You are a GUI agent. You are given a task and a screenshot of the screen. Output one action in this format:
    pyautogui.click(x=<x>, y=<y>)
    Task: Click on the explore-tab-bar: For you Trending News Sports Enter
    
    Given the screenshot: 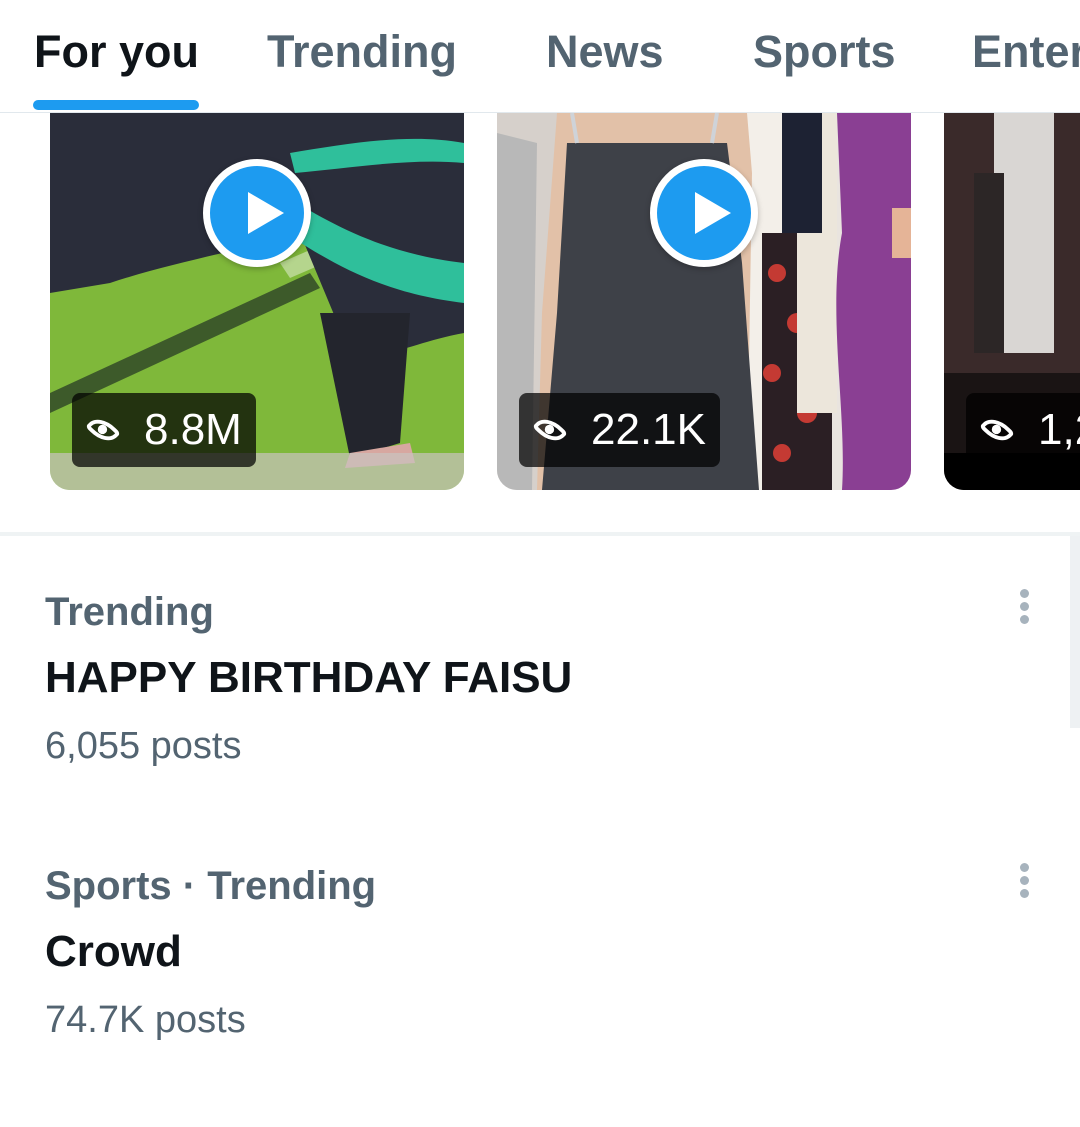 What is the action you would take?
    pyautogui.click(x=540, y=56)
    